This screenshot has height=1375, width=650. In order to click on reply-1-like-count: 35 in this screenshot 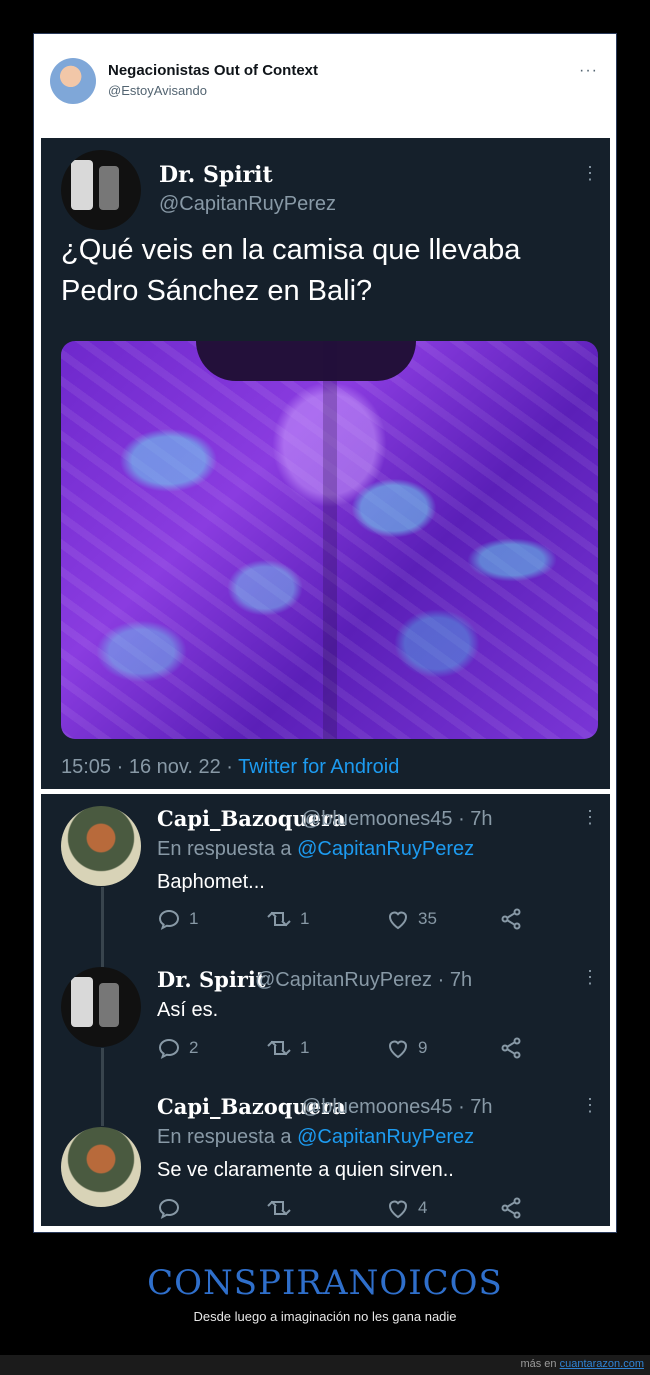, I will do `click(427, 918)`.